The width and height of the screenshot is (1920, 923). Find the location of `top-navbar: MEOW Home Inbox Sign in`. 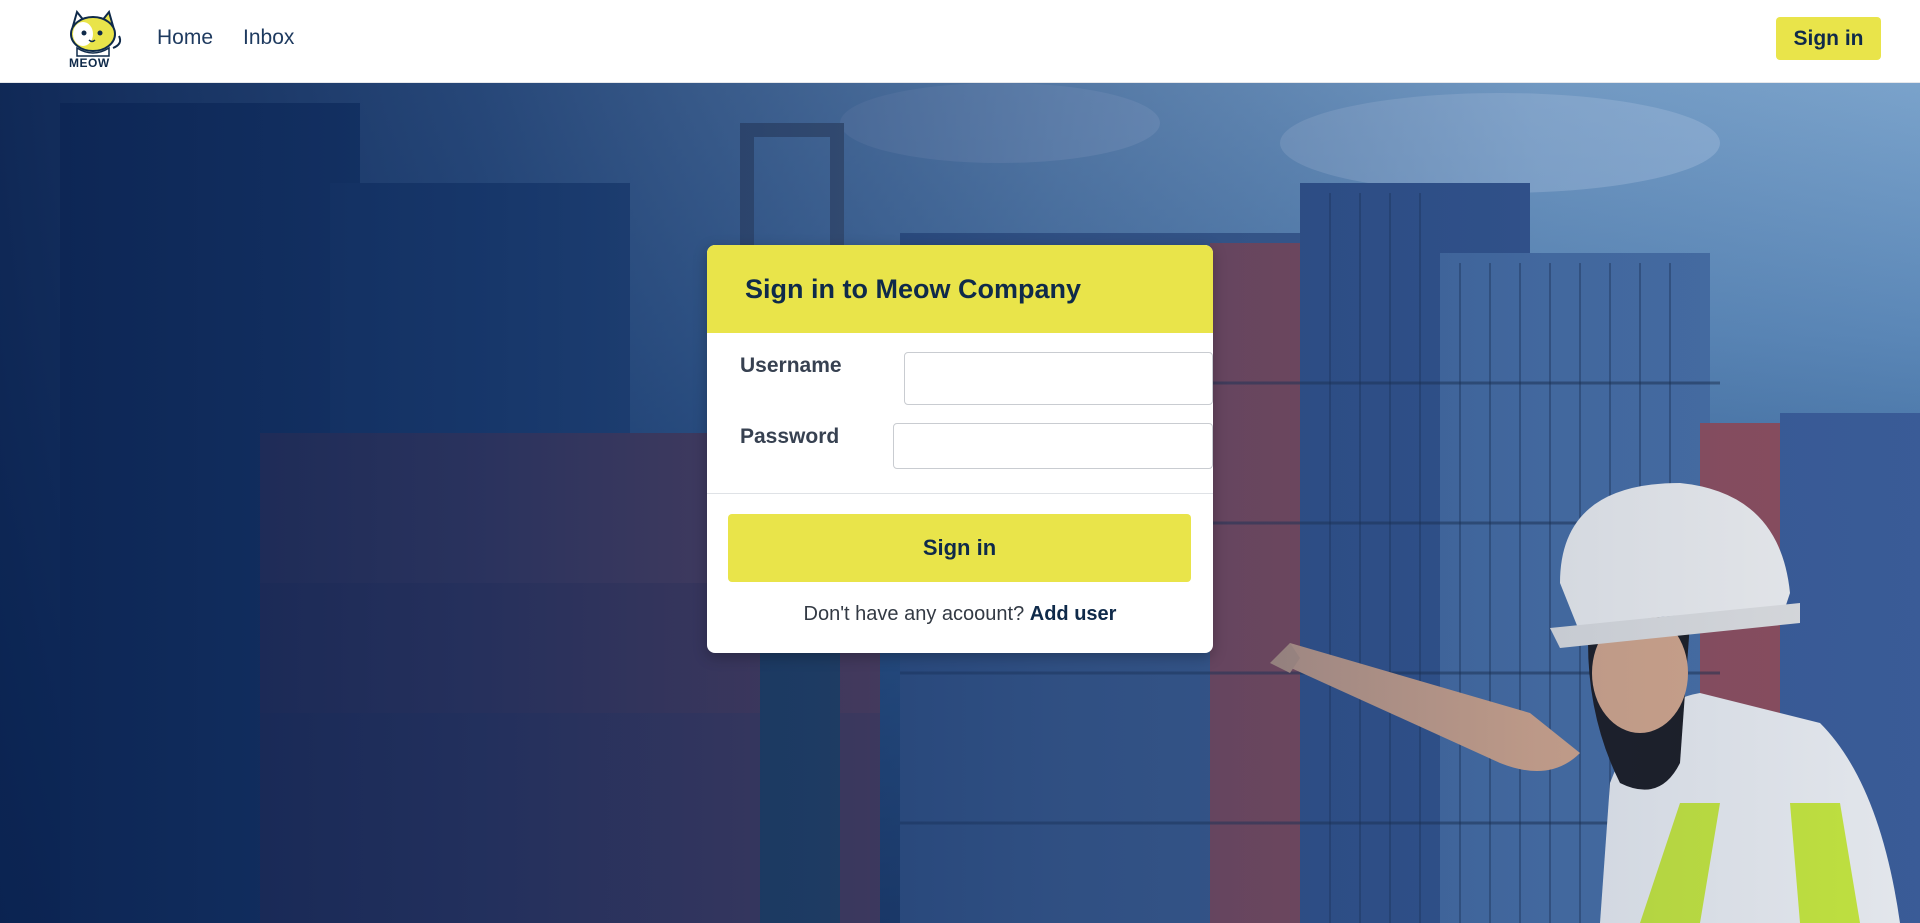

top-navbar: MEOW Home Inbox Sign in is located at coordinates (960, 41).